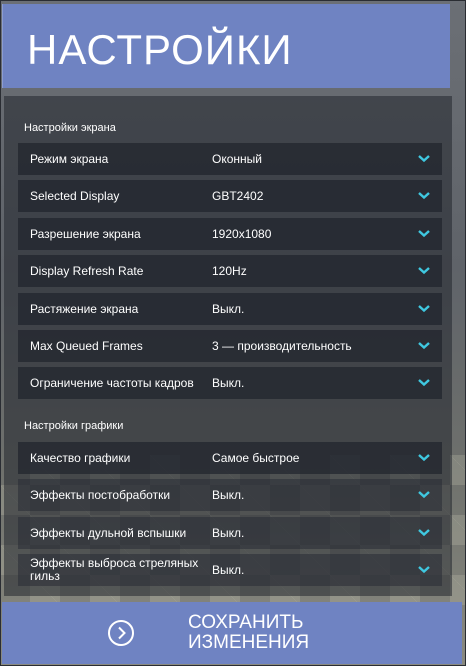 This screenshot has height=666, width=466. What do you see at coordinates (69, 159) in the screenshot?
I see `setting-label: Режим экрана` at bounding box center [69, 159].